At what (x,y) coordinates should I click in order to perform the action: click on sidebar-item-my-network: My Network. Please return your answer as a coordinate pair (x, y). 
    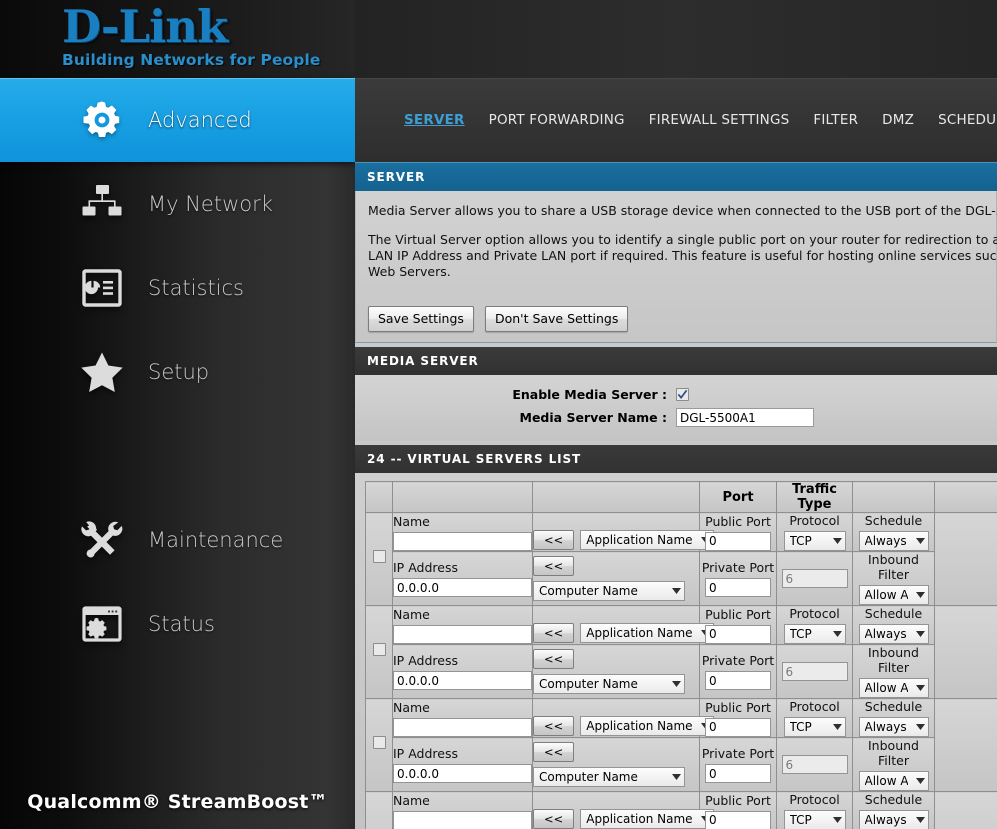
    Looking at the image, I should click on (177, 204).